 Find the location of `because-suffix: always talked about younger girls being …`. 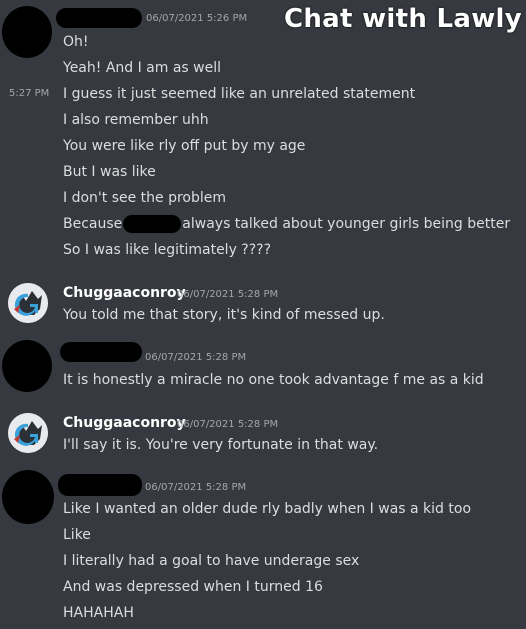

because-suffix: always talked about younger girls being … is located at coordinates (346, 224).